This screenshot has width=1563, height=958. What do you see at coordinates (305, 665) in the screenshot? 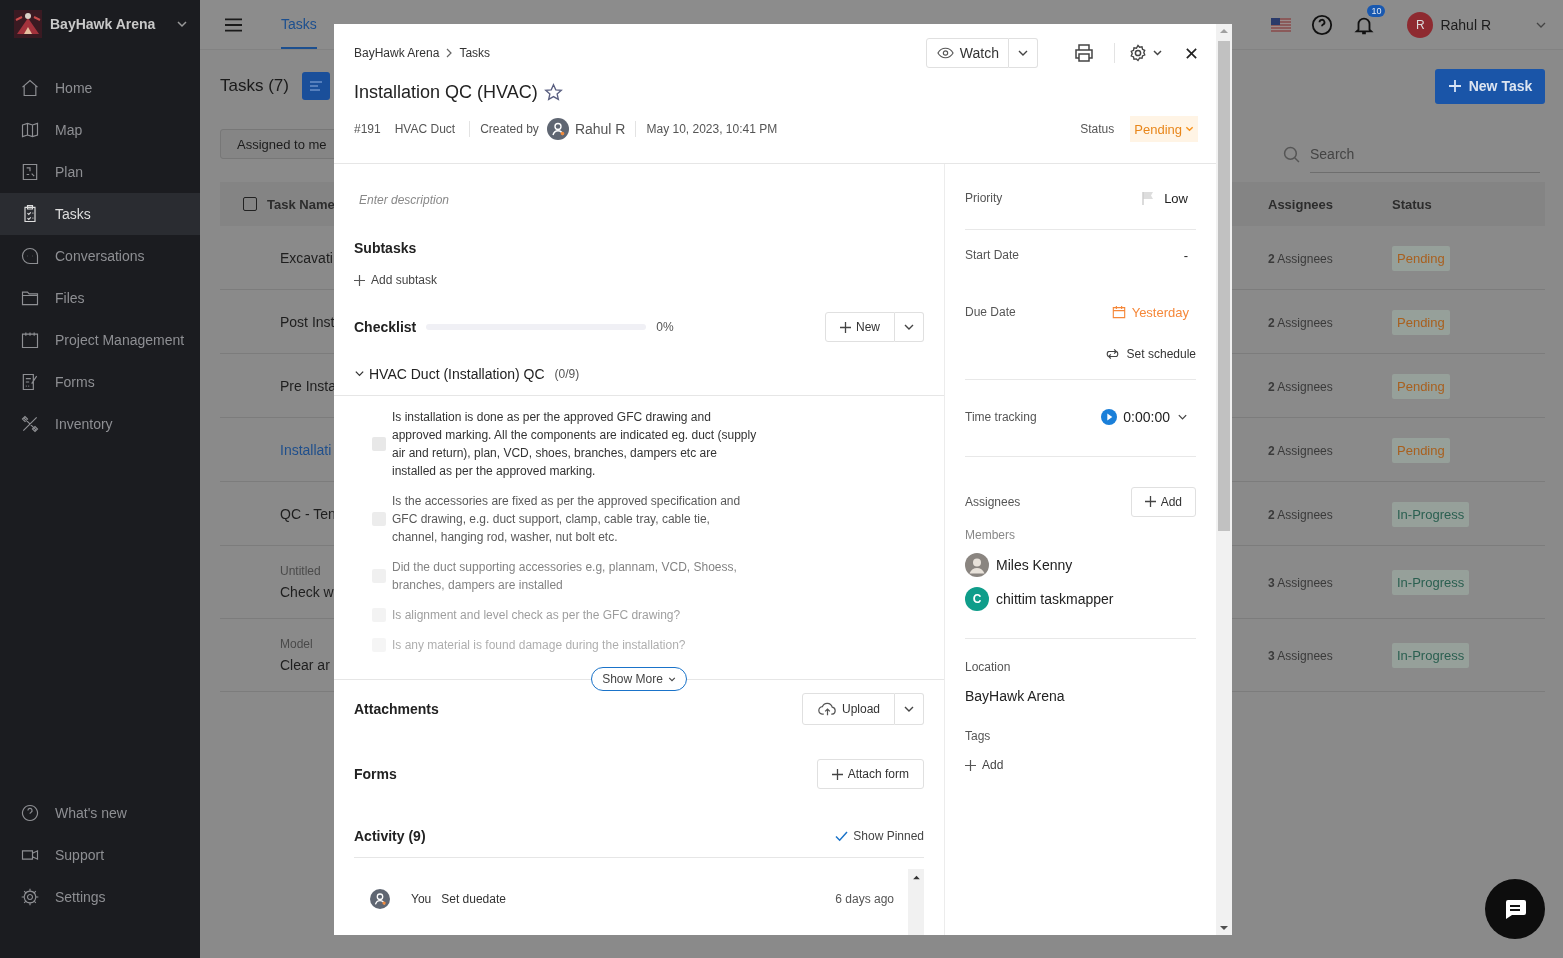
I see `task-name: Clear ar` at bounding box center [305, 665].